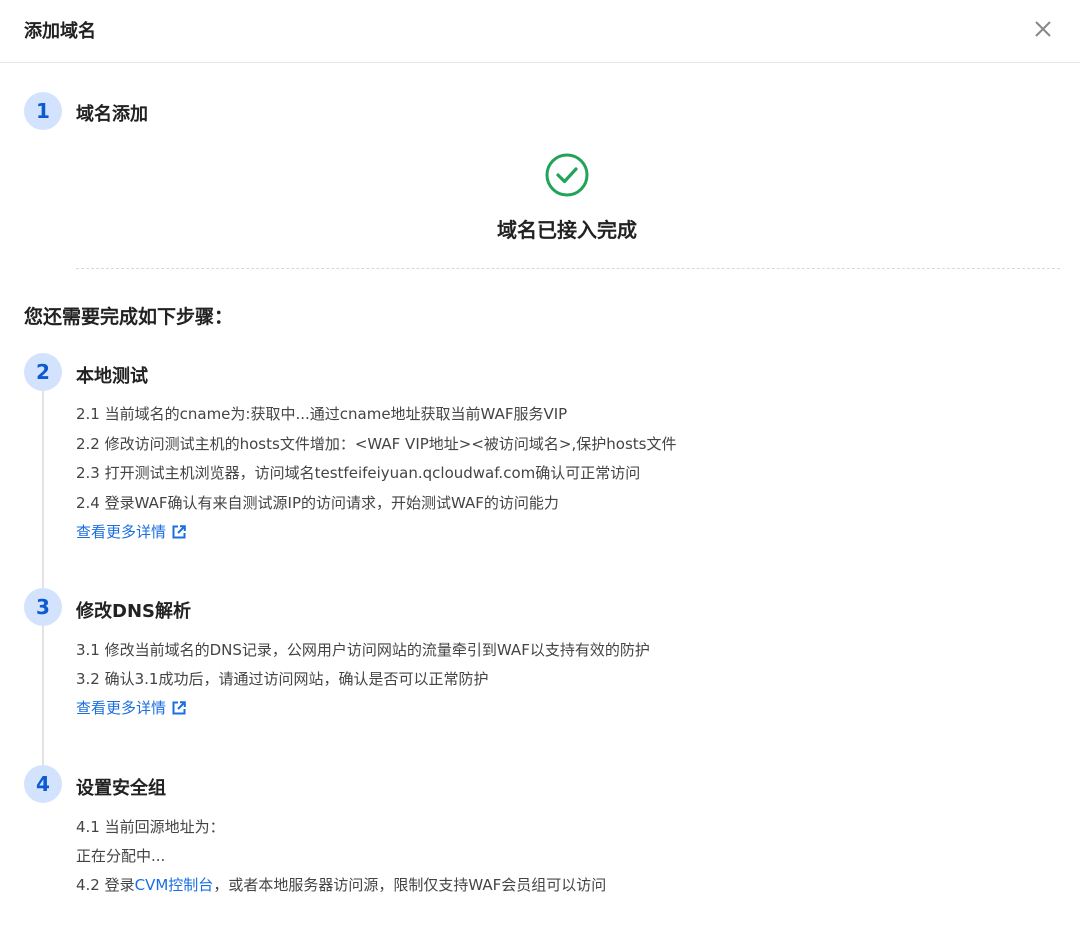  Describe the element at coordinates (567, 230) in the screenshot. I see `success-message: 域名已接入完成` at that location.